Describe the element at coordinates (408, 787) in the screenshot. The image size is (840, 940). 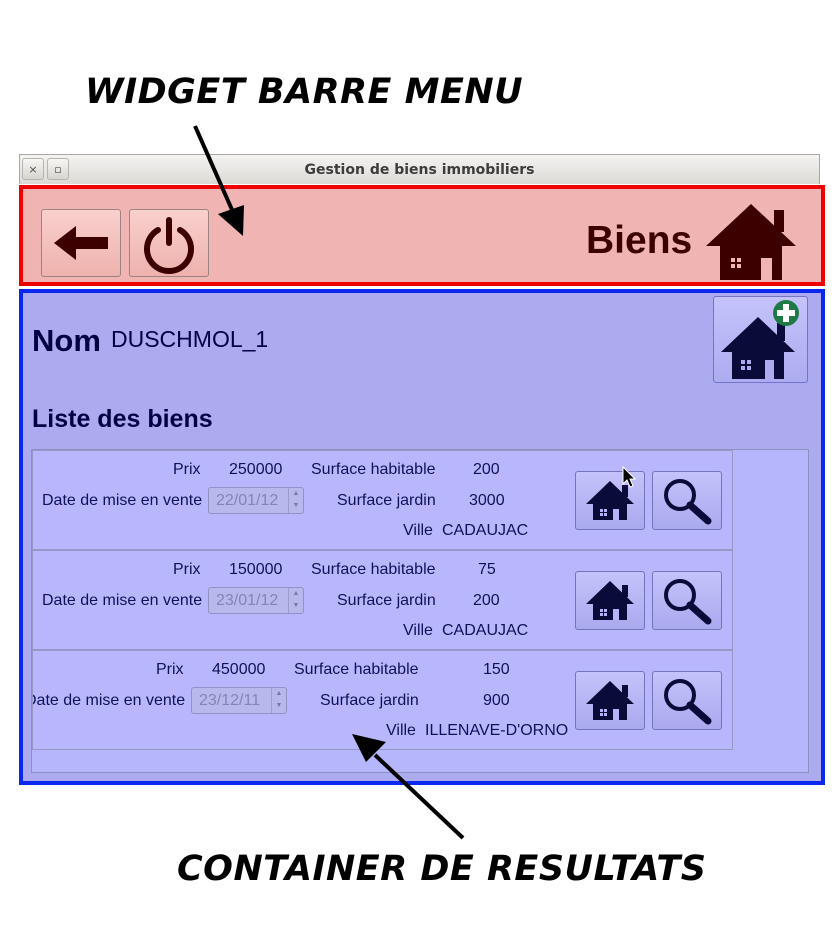
I see `arrow-to-results` at that location.